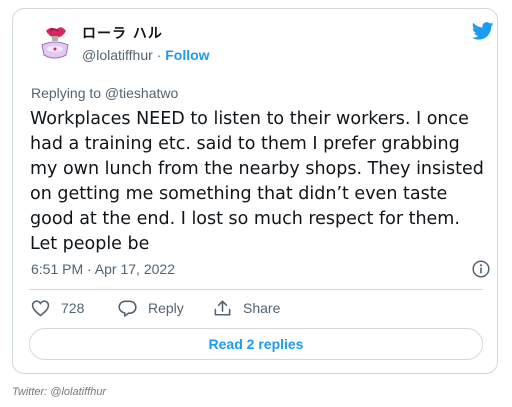 The width and height of the screenshot is (512, 407). What do you see at coordinates (57, 308) in the screenshot?
I see `like-button: 728` at bounding box center [57, 308].